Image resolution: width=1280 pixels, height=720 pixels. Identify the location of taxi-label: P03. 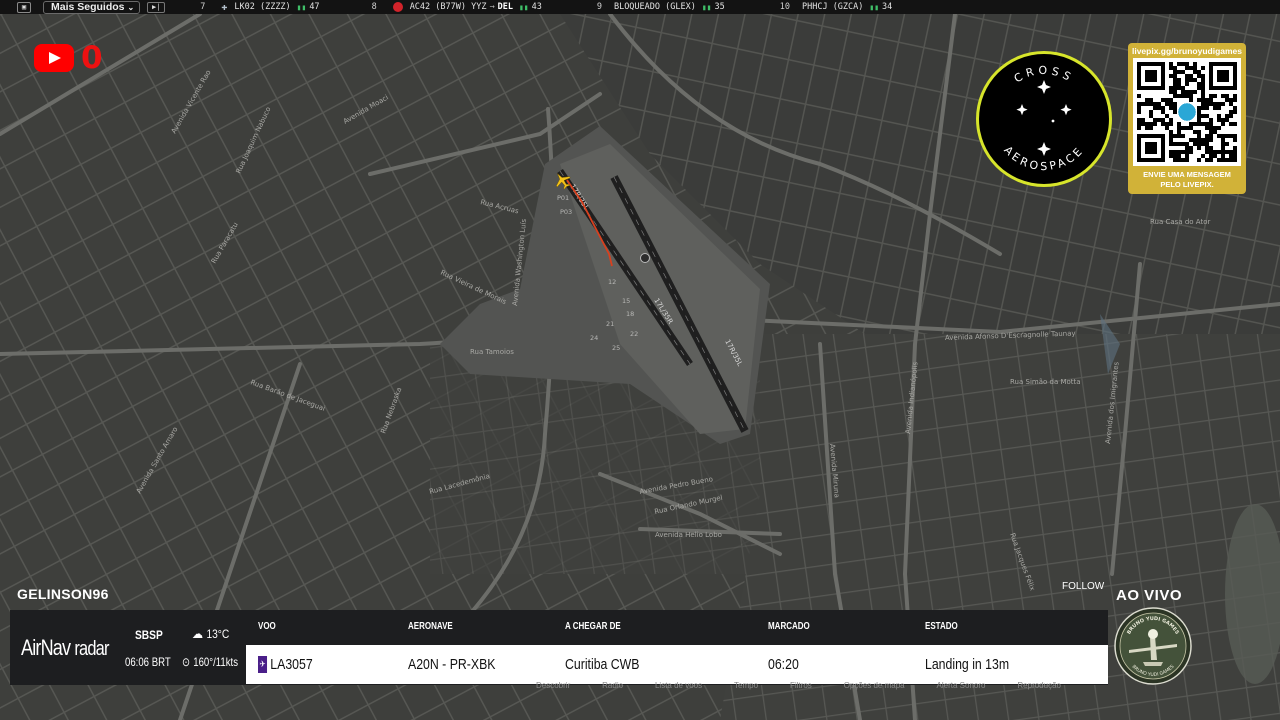
(566, 212).